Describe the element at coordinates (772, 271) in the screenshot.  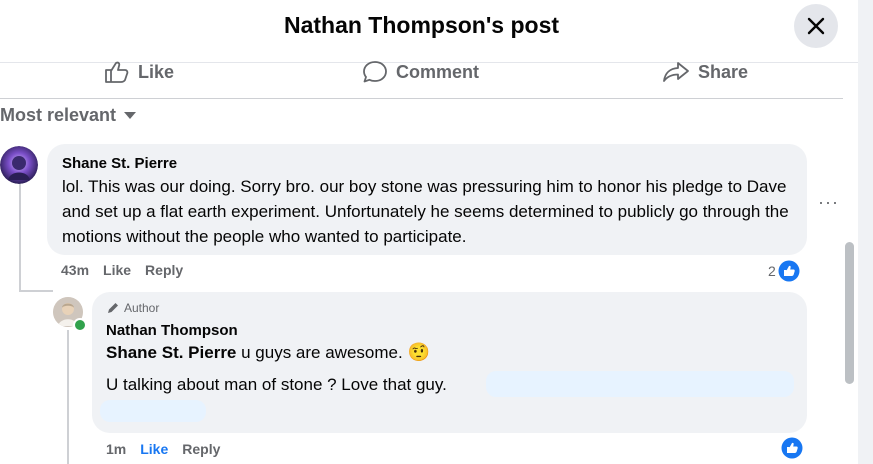
I see `reaction-count: 2` at that location.